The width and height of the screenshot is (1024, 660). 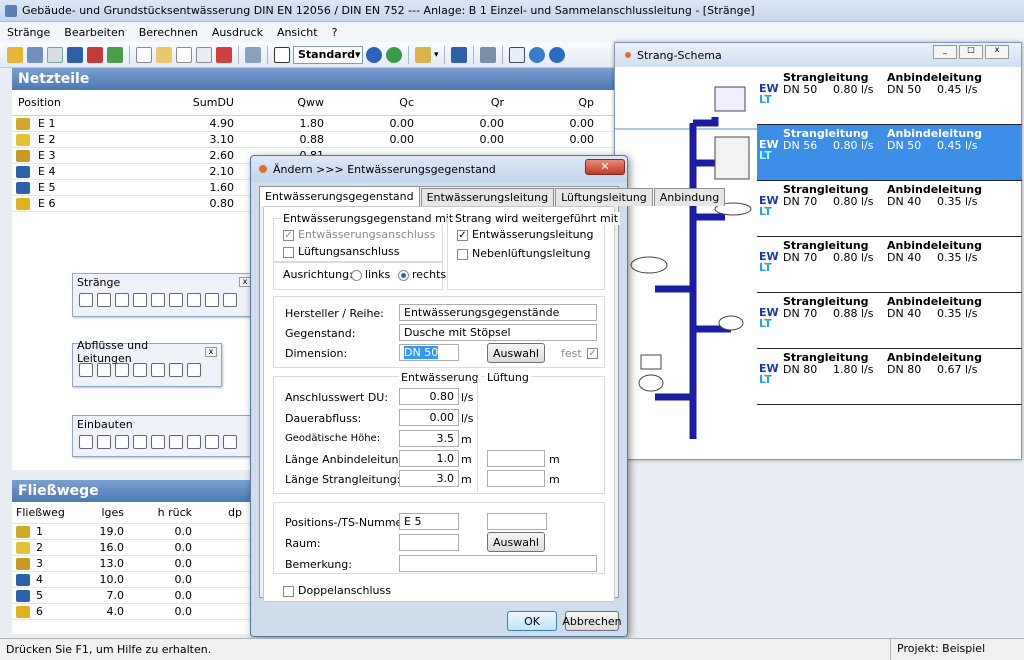 I want to click on laenge-anbindeleitung-field: 1.0, so click(x=429, y=458).